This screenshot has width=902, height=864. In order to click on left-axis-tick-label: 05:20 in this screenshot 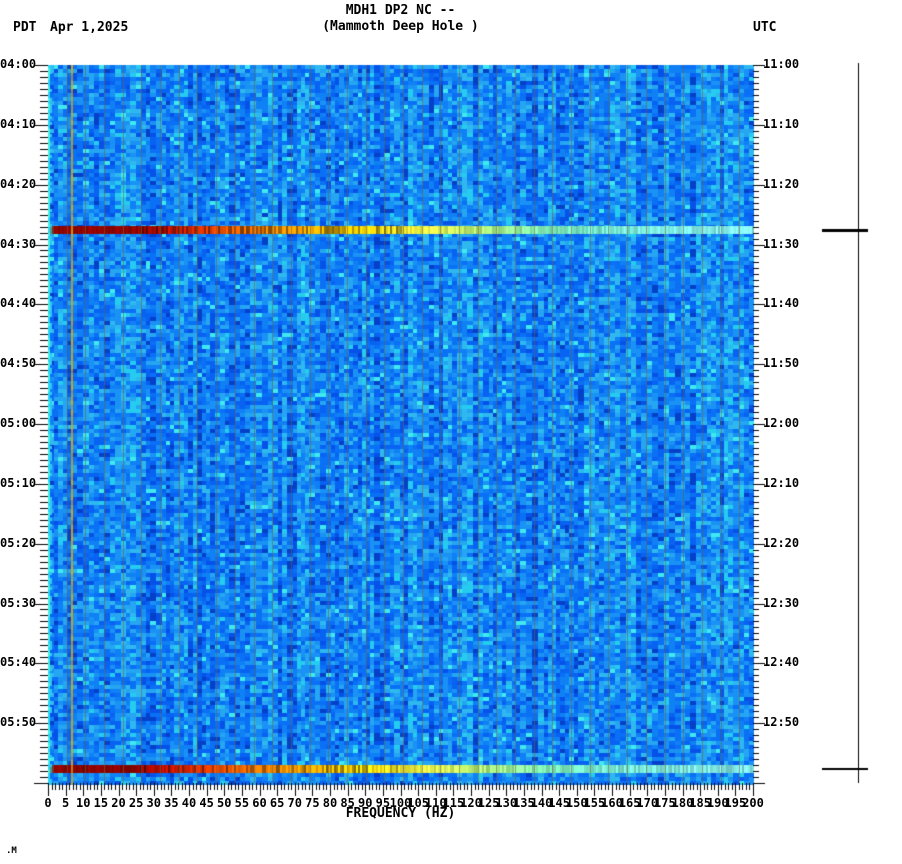, I will do `click(18, 542)`.